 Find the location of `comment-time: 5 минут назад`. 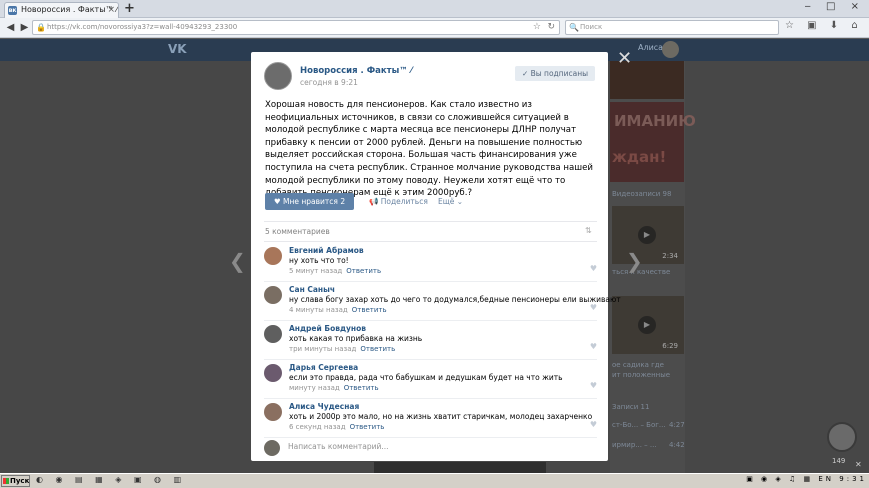

comment-time: 5 минут назад is located at coordinates (315, 271).